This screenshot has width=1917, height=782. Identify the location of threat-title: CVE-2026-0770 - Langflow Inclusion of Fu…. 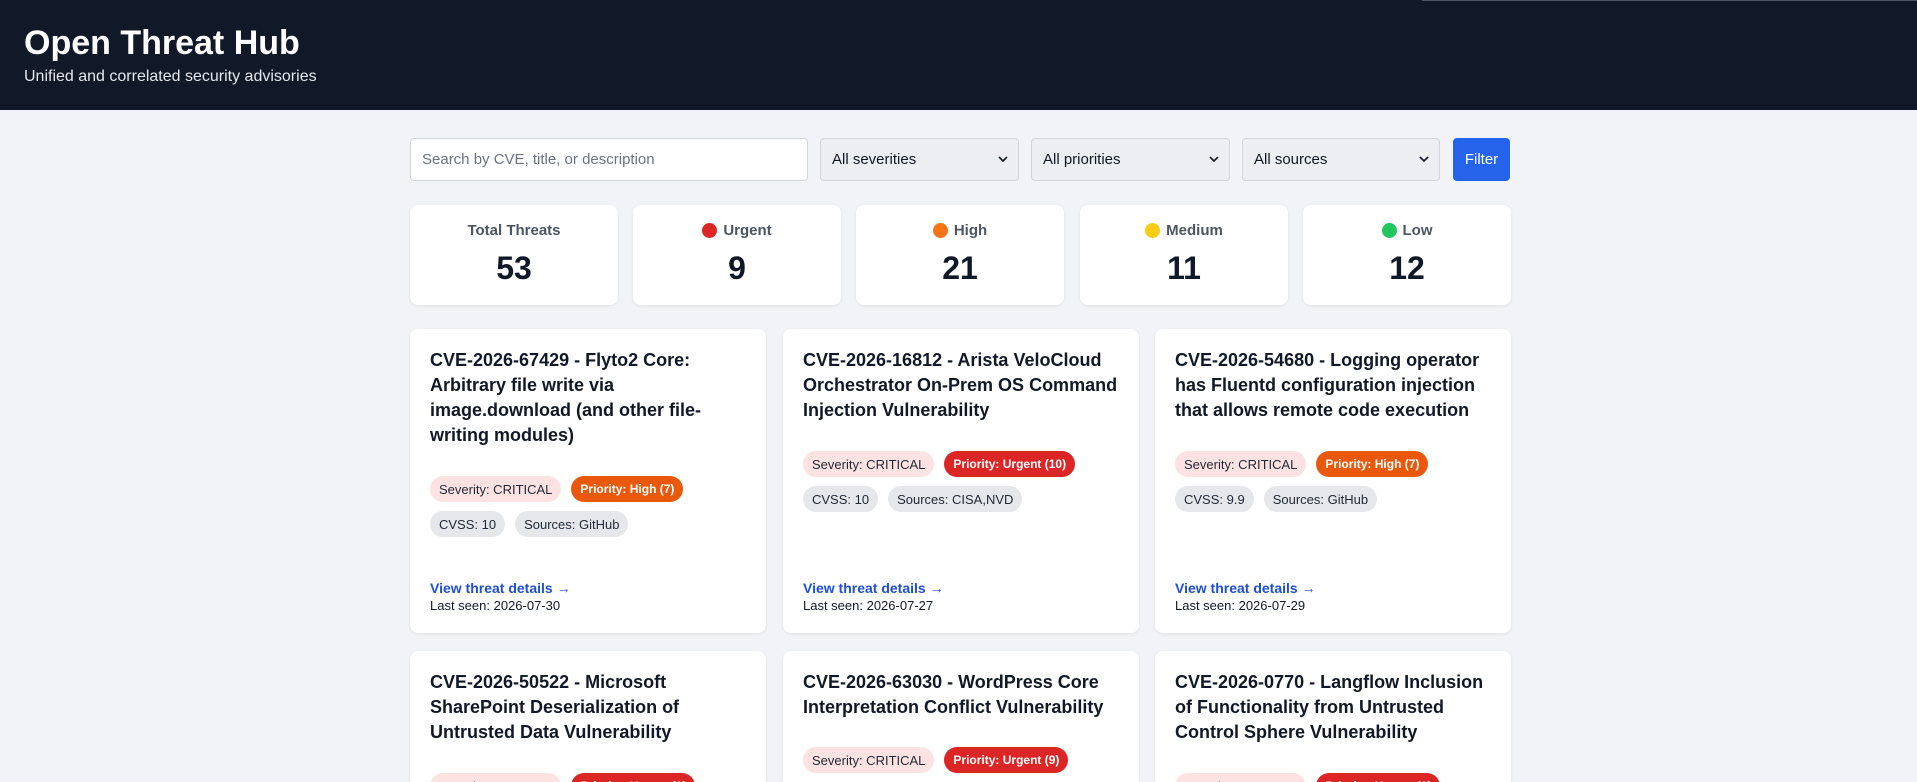
(1329, 707).